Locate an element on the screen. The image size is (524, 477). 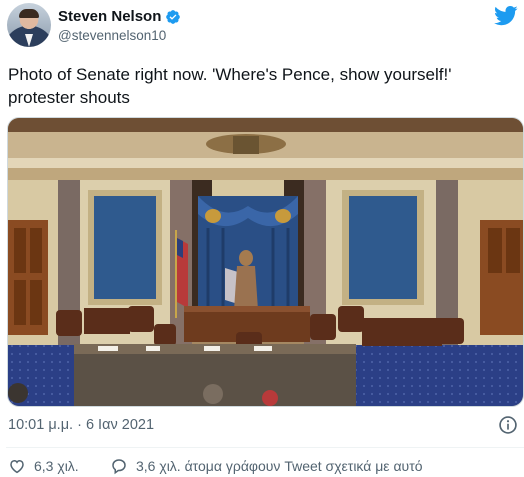
author-handle: @stevennelson10 is located at coordinates (112, 35).